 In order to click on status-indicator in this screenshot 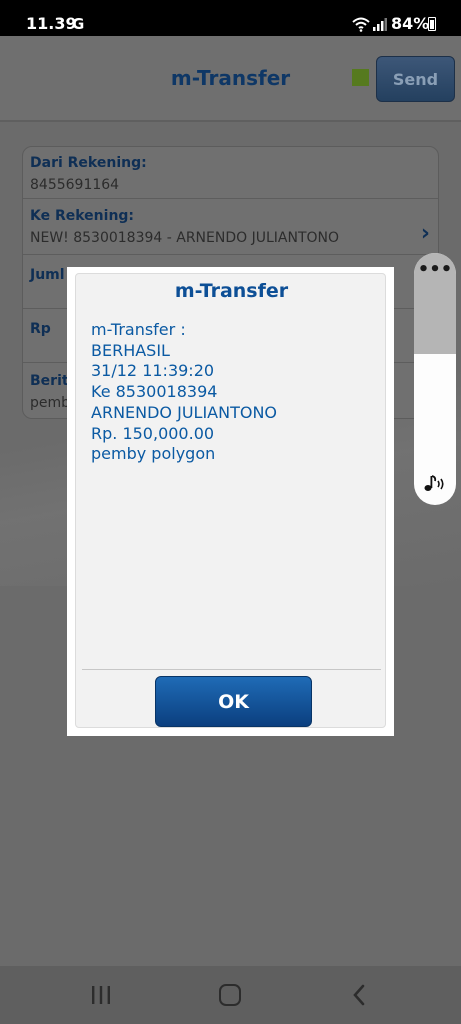, I will do `click(360, 77)`.